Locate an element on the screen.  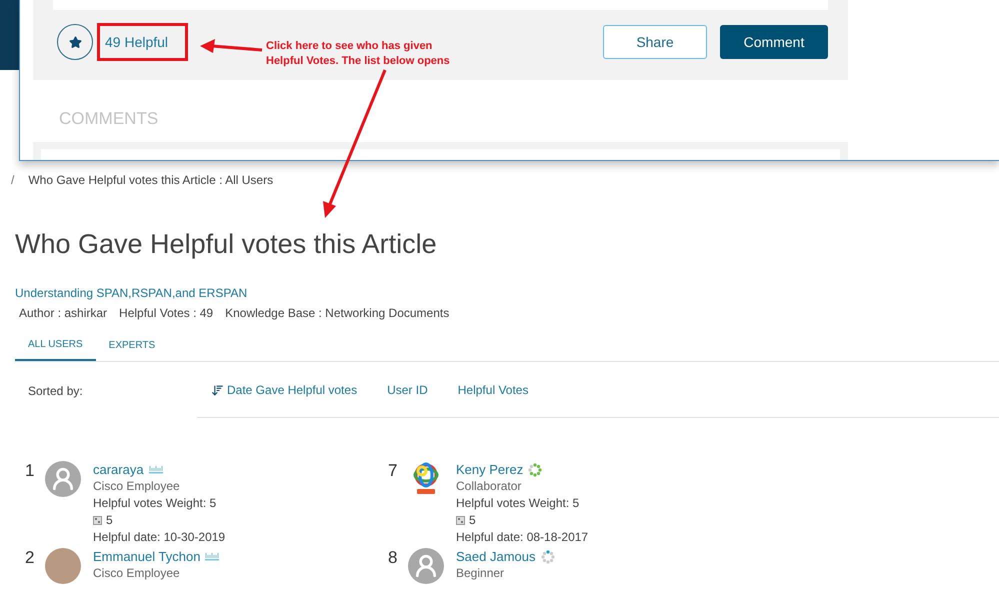
annotation-text: Click here to see who has given is located at coordinates (350, 46).